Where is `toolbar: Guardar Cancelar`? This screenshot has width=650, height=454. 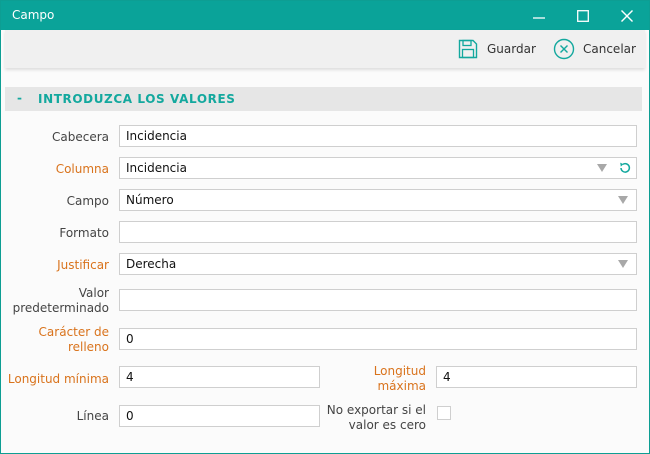
toolbar: Guardar Cancelar is located at coordinates (325, 49).